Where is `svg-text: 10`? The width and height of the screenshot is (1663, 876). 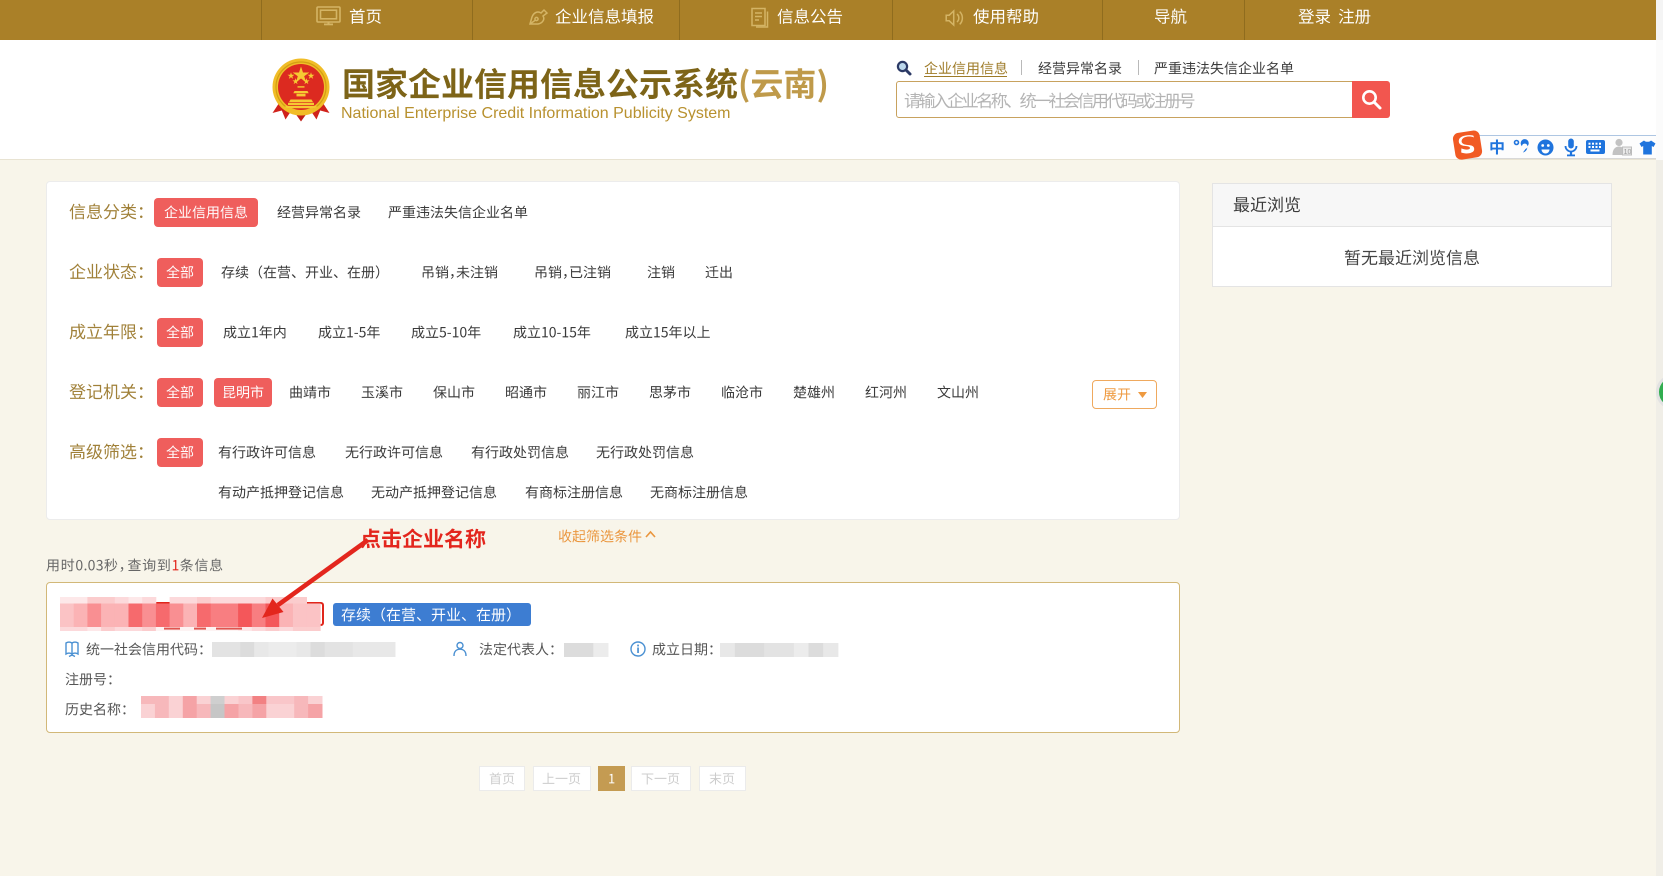
svg-text: 10 is located at coordinates (1628, 152).